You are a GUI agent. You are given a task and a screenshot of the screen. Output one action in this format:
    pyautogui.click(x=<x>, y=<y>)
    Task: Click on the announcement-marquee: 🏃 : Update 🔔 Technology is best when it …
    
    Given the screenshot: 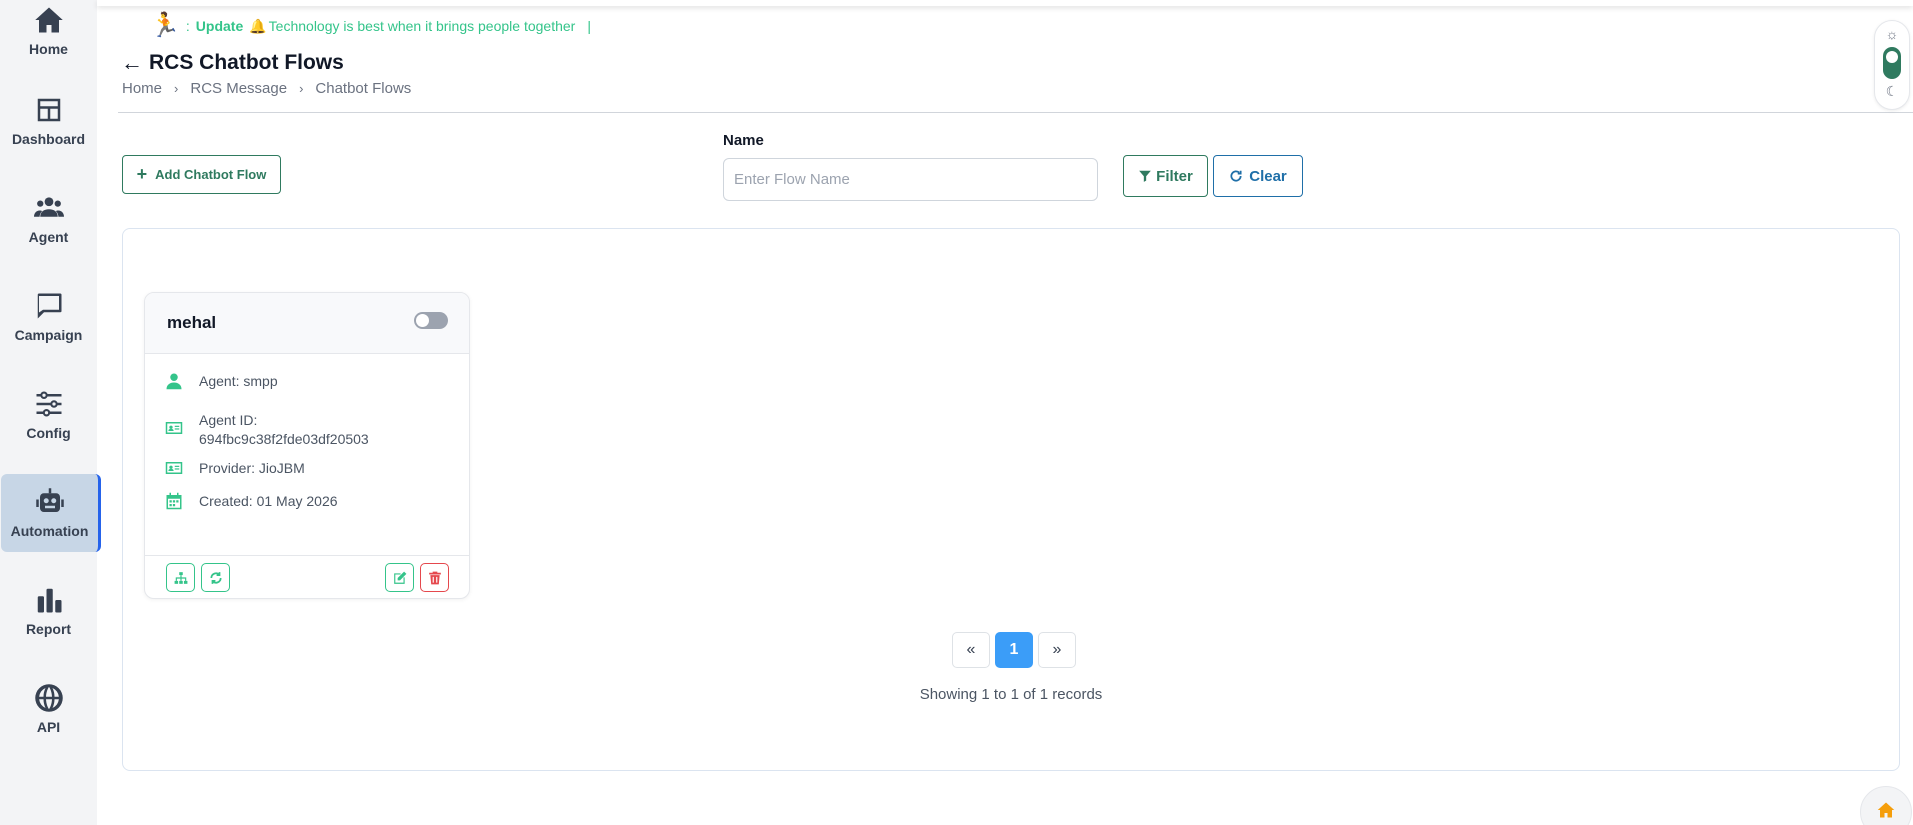 What is the action you would take?
    pyautogui.click(x=370, y=26)
    